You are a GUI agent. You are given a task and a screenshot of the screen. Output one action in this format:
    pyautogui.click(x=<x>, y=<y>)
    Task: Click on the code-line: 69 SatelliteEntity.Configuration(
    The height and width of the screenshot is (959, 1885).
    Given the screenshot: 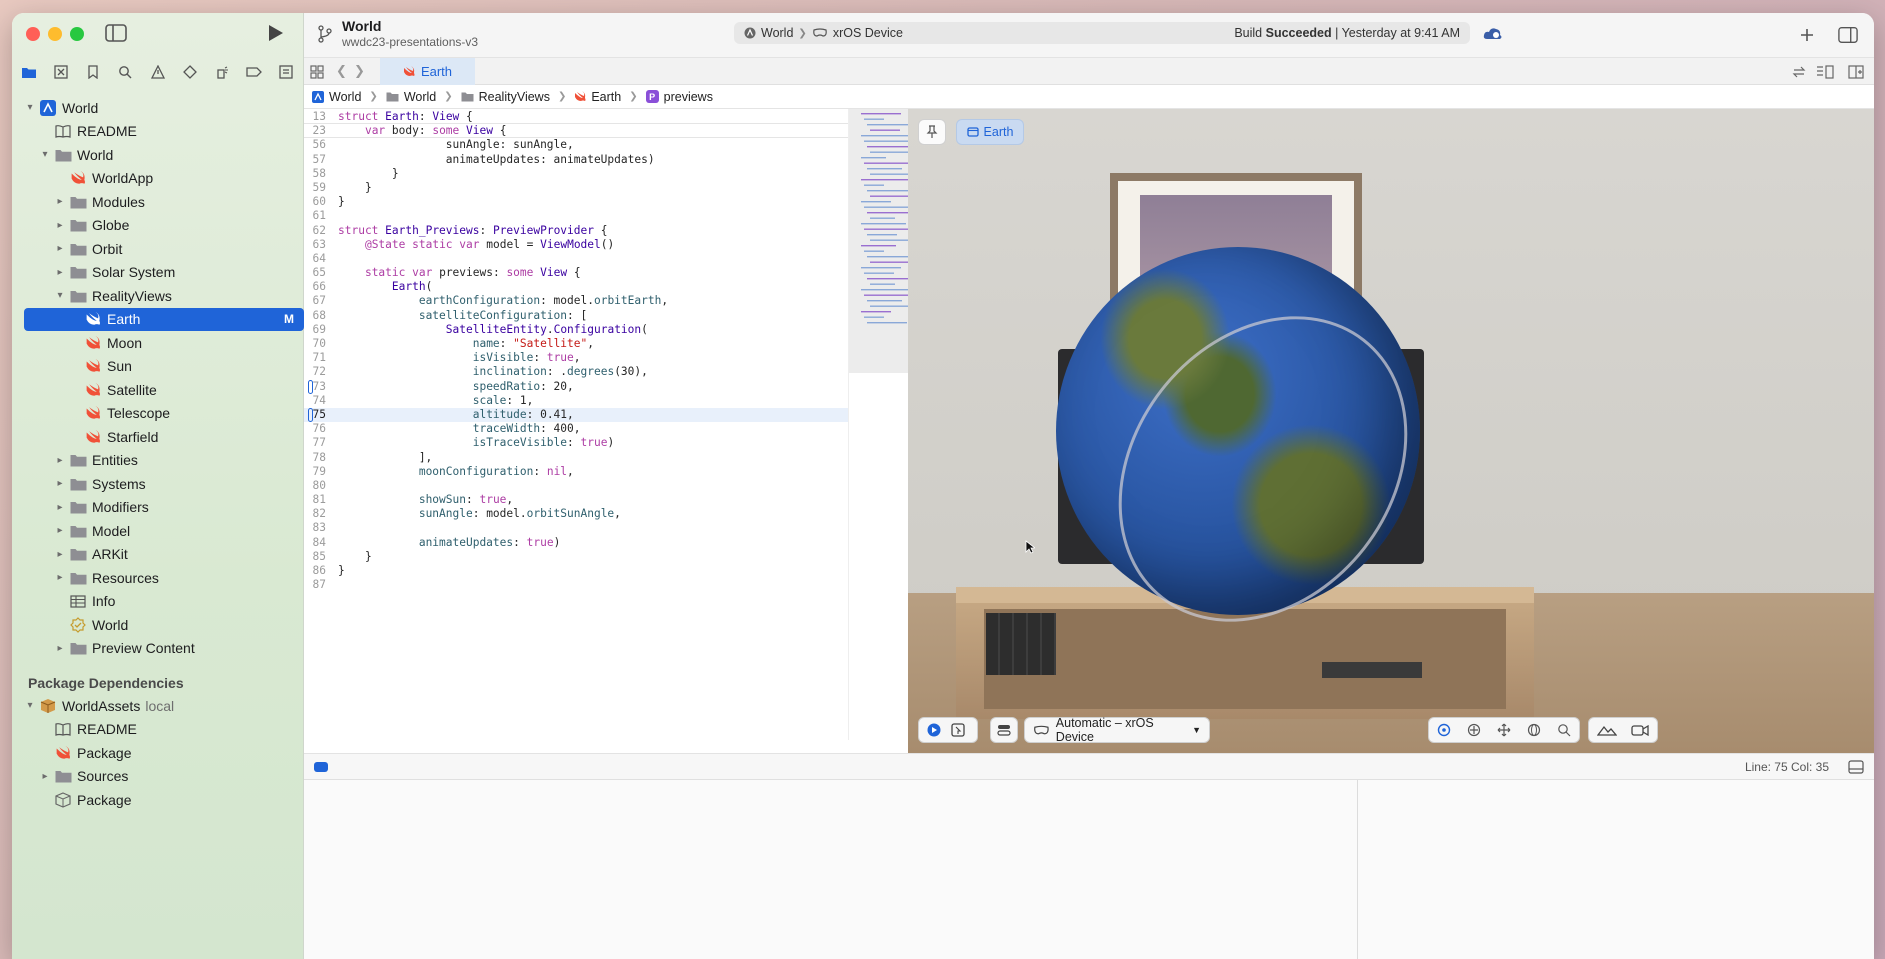 What is the action you would take?
    pyautogui.click(x=576, y=330)
    